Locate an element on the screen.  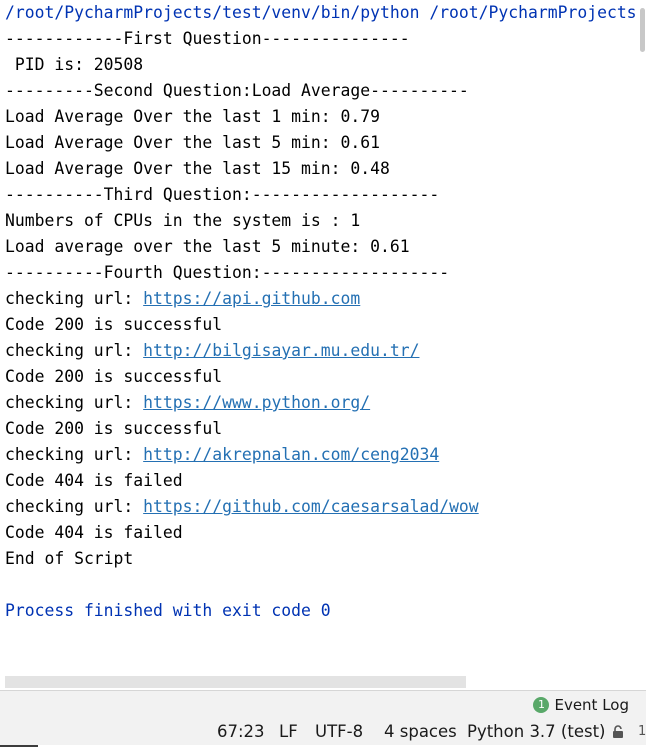
console-line: Load Average Over the last 1 min: 0.79 is located at coordinates (192, 116).